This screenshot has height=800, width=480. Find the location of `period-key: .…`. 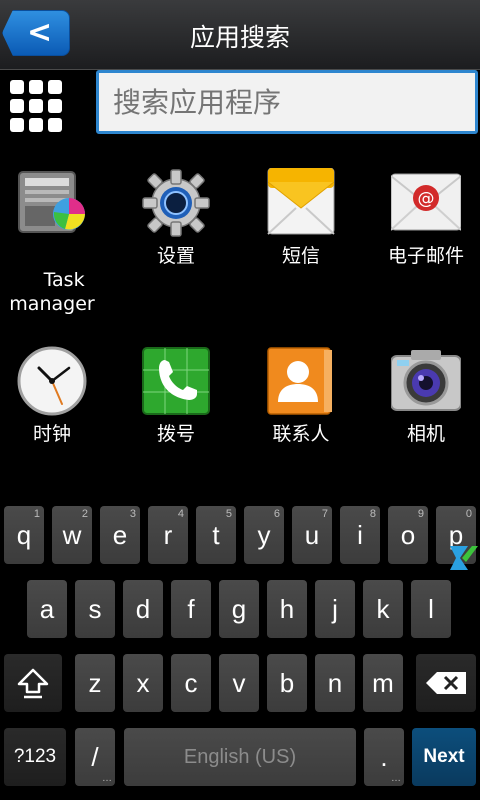

period-key: .… is located at coordinates (384, 757).